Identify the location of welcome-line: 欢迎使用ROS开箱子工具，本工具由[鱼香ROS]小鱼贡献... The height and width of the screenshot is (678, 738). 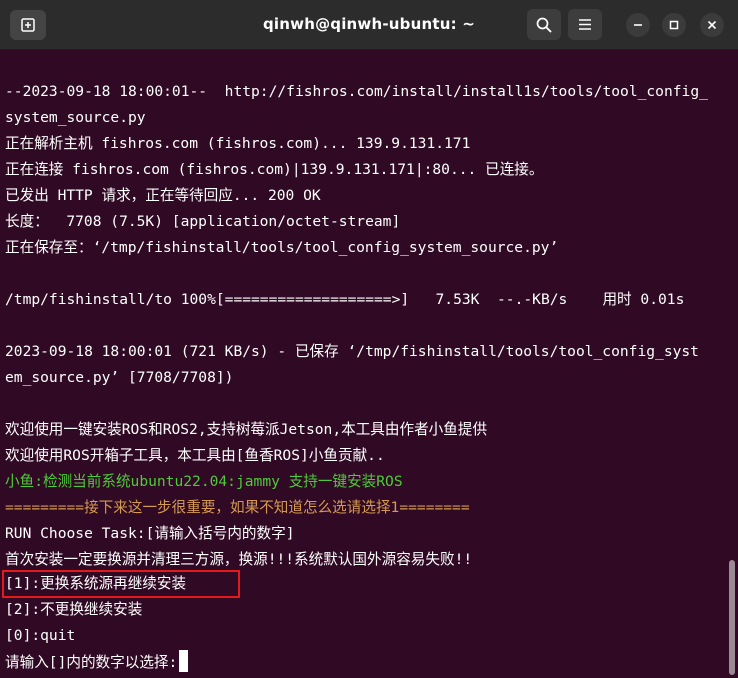
(195, 455).